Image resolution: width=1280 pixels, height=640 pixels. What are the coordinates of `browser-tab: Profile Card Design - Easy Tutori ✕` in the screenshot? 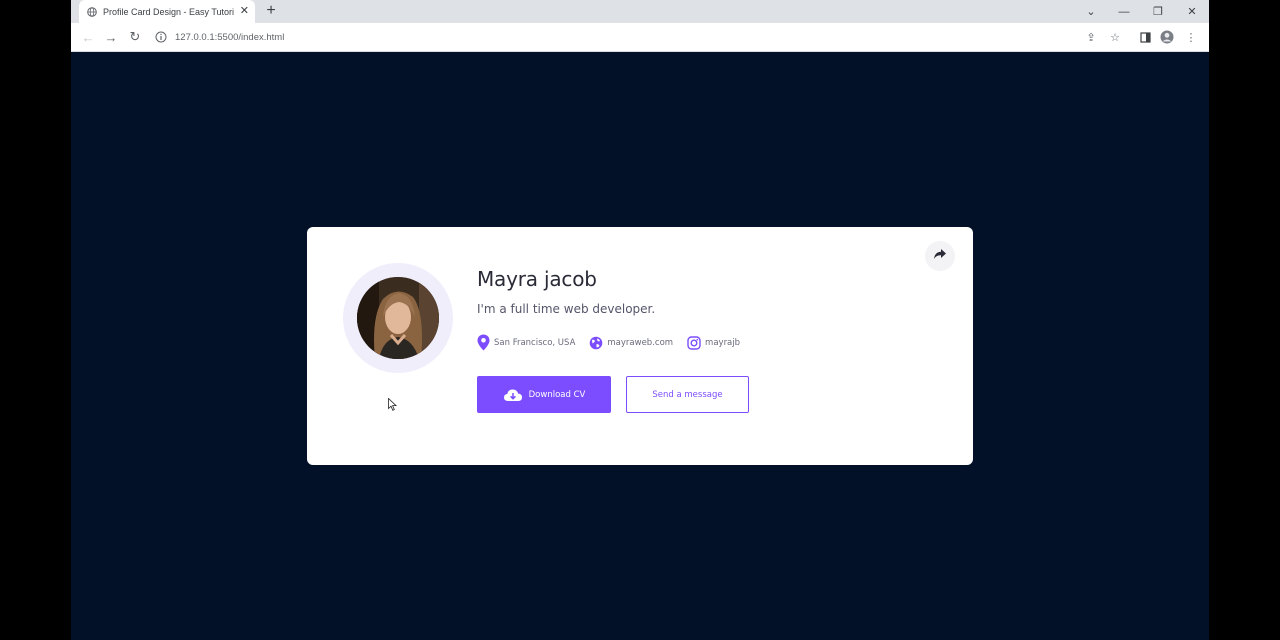 It's located at (167, 11).